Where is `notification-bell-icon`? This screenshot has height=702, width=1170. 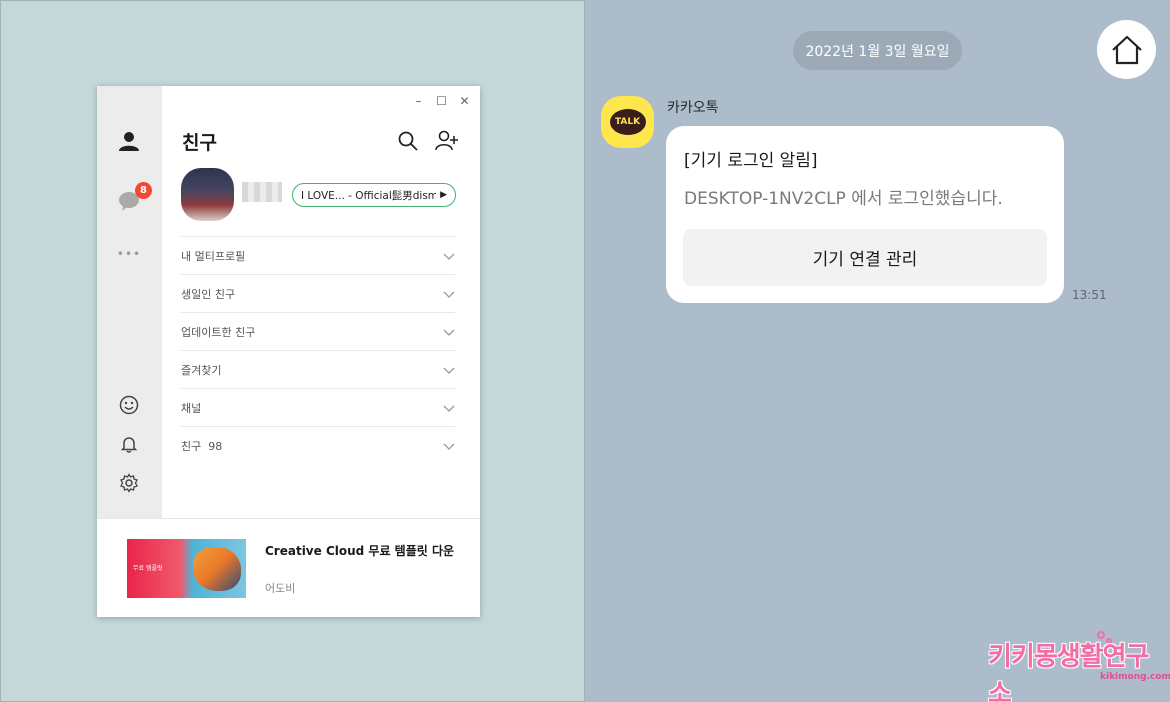 notification-bell-icon is located at coordinates (129, 444).